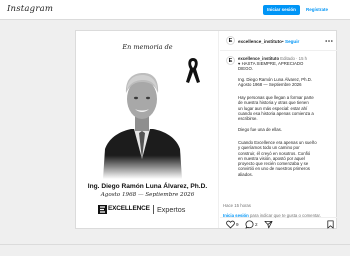 Image resolution: width=350 pixels, height=256 pixels. What do you see at coordinates (245, 174) in the screenshot?
I see `caption-line: aliados.` at bounding box center [245, 174].